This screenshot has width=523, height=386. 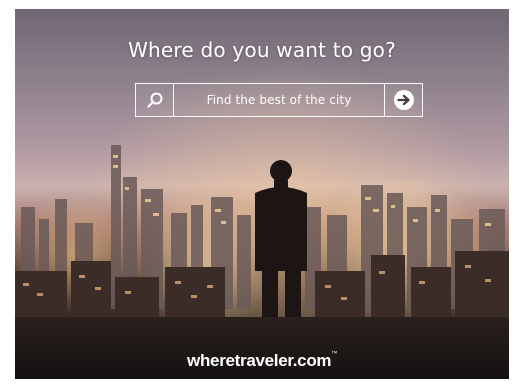 I want to click on brand-name: wheretraveler.com, so click(x=259, y=360).